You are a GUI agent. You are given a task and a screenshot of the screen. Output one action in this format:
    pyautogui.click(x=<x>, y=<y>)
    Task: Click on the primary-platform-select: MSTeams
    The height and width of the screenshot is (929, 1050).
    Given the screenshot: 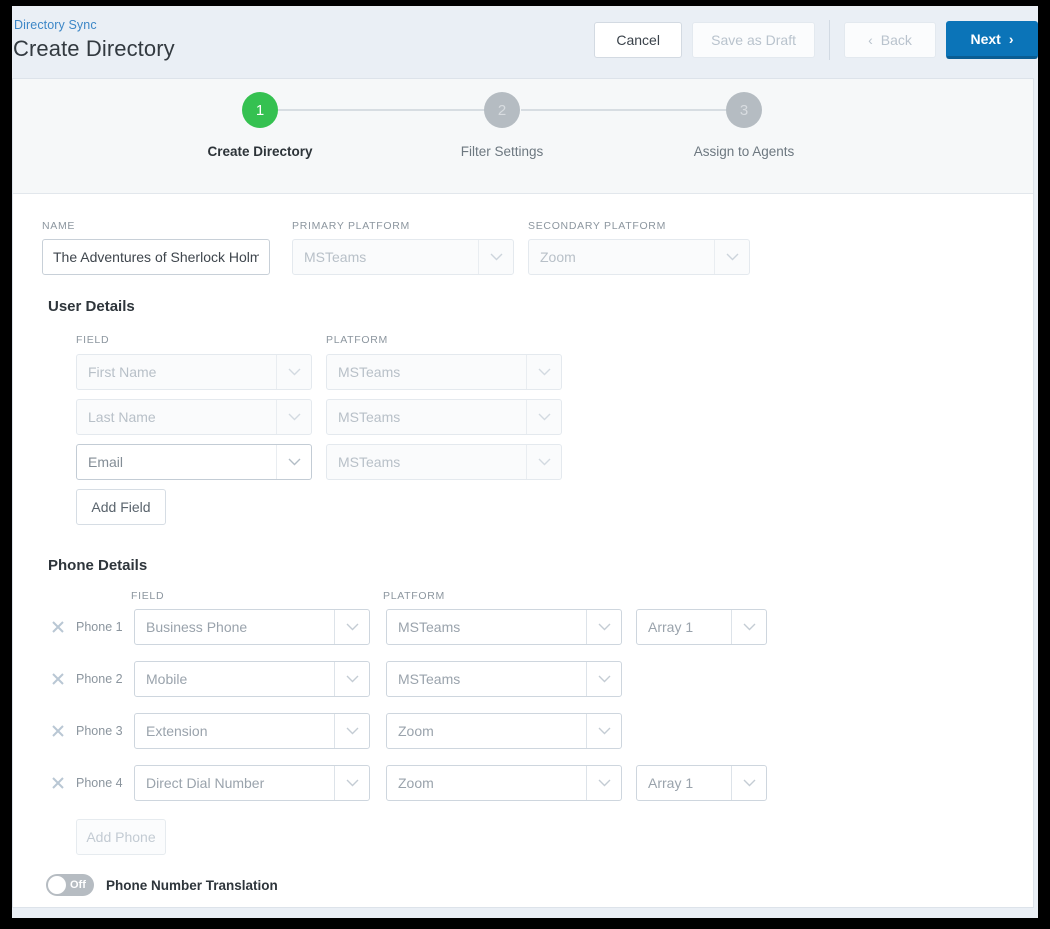 What is the action you would take?
    pyautogui.click(x=403, y=257)
    